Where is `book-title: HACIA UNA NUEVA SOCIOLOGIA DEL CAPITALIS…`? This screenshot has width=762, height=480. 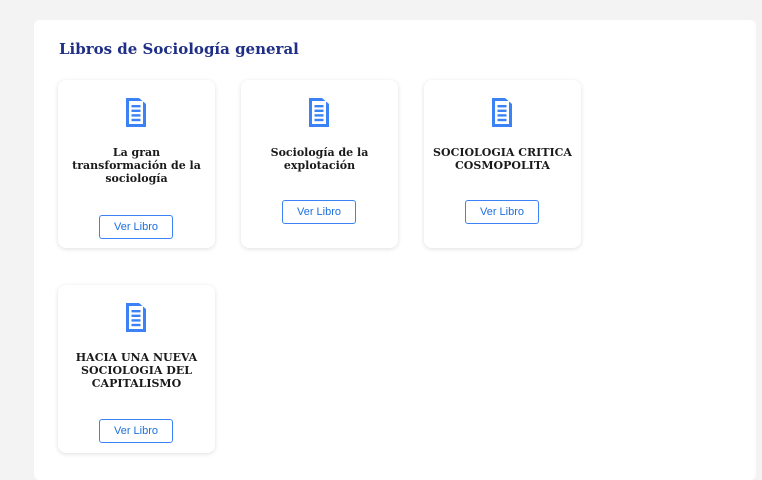 book-title: HACIA UNA NUEVA SOCIOLOGIA DEL CAPITALIS… is located at coordinates (136, 370).